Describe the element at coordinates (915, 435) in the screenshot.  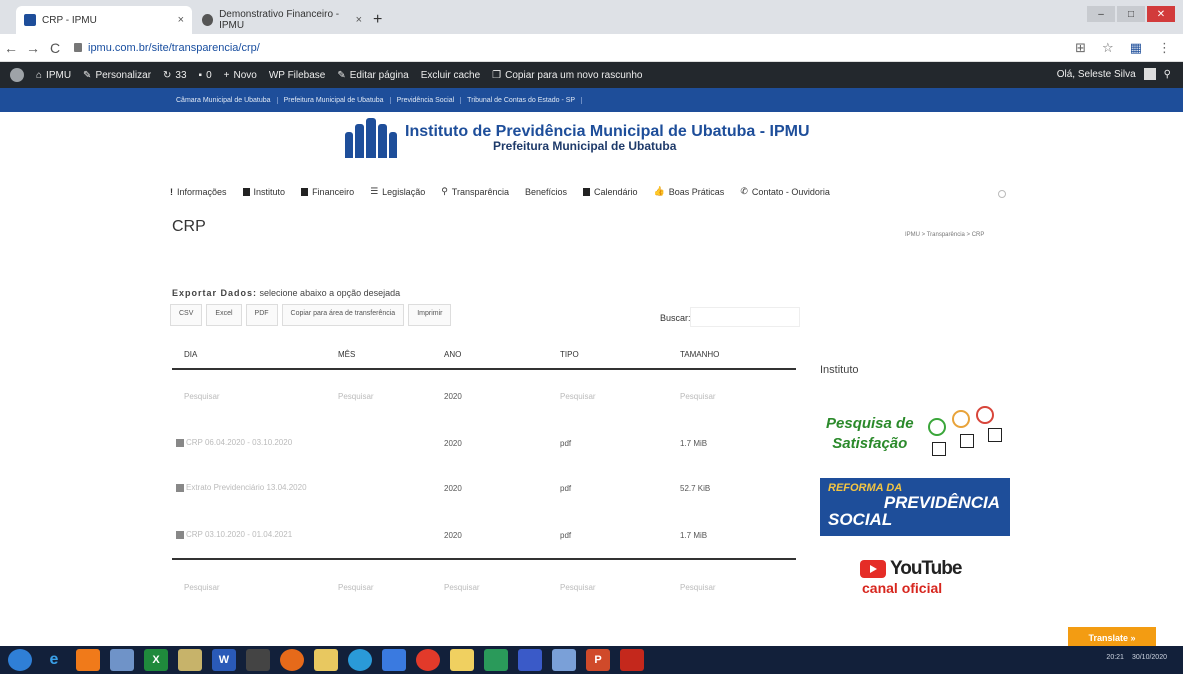
I see `pesquisa-satisfacao-banner: Pesquisa de Satisfação` at that location.